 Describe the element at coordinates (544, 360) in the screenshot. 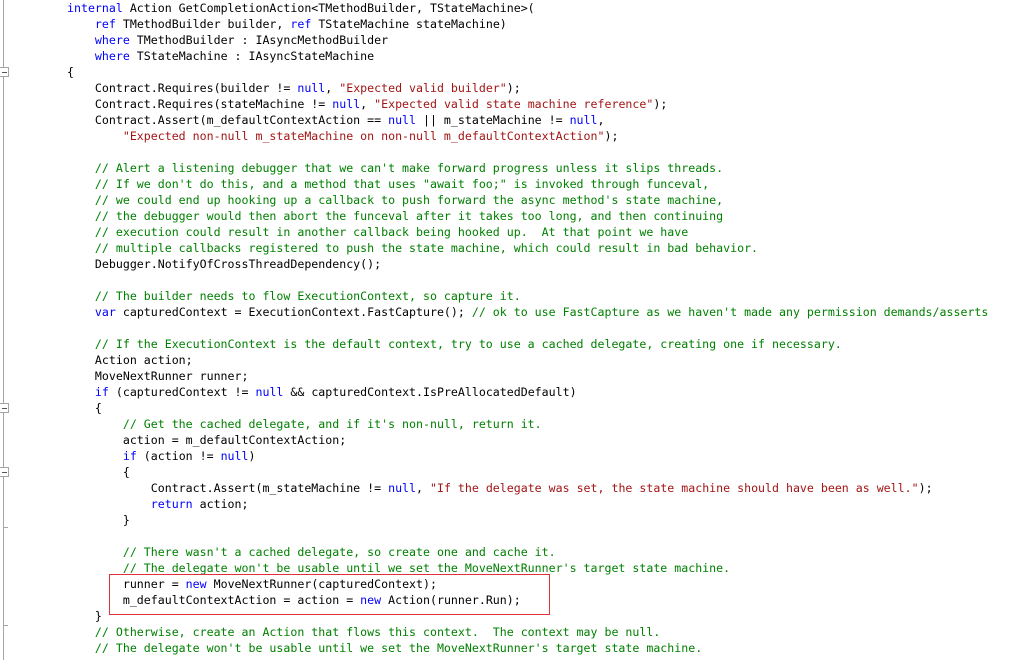

I see `code-line: Action action;` at that location.